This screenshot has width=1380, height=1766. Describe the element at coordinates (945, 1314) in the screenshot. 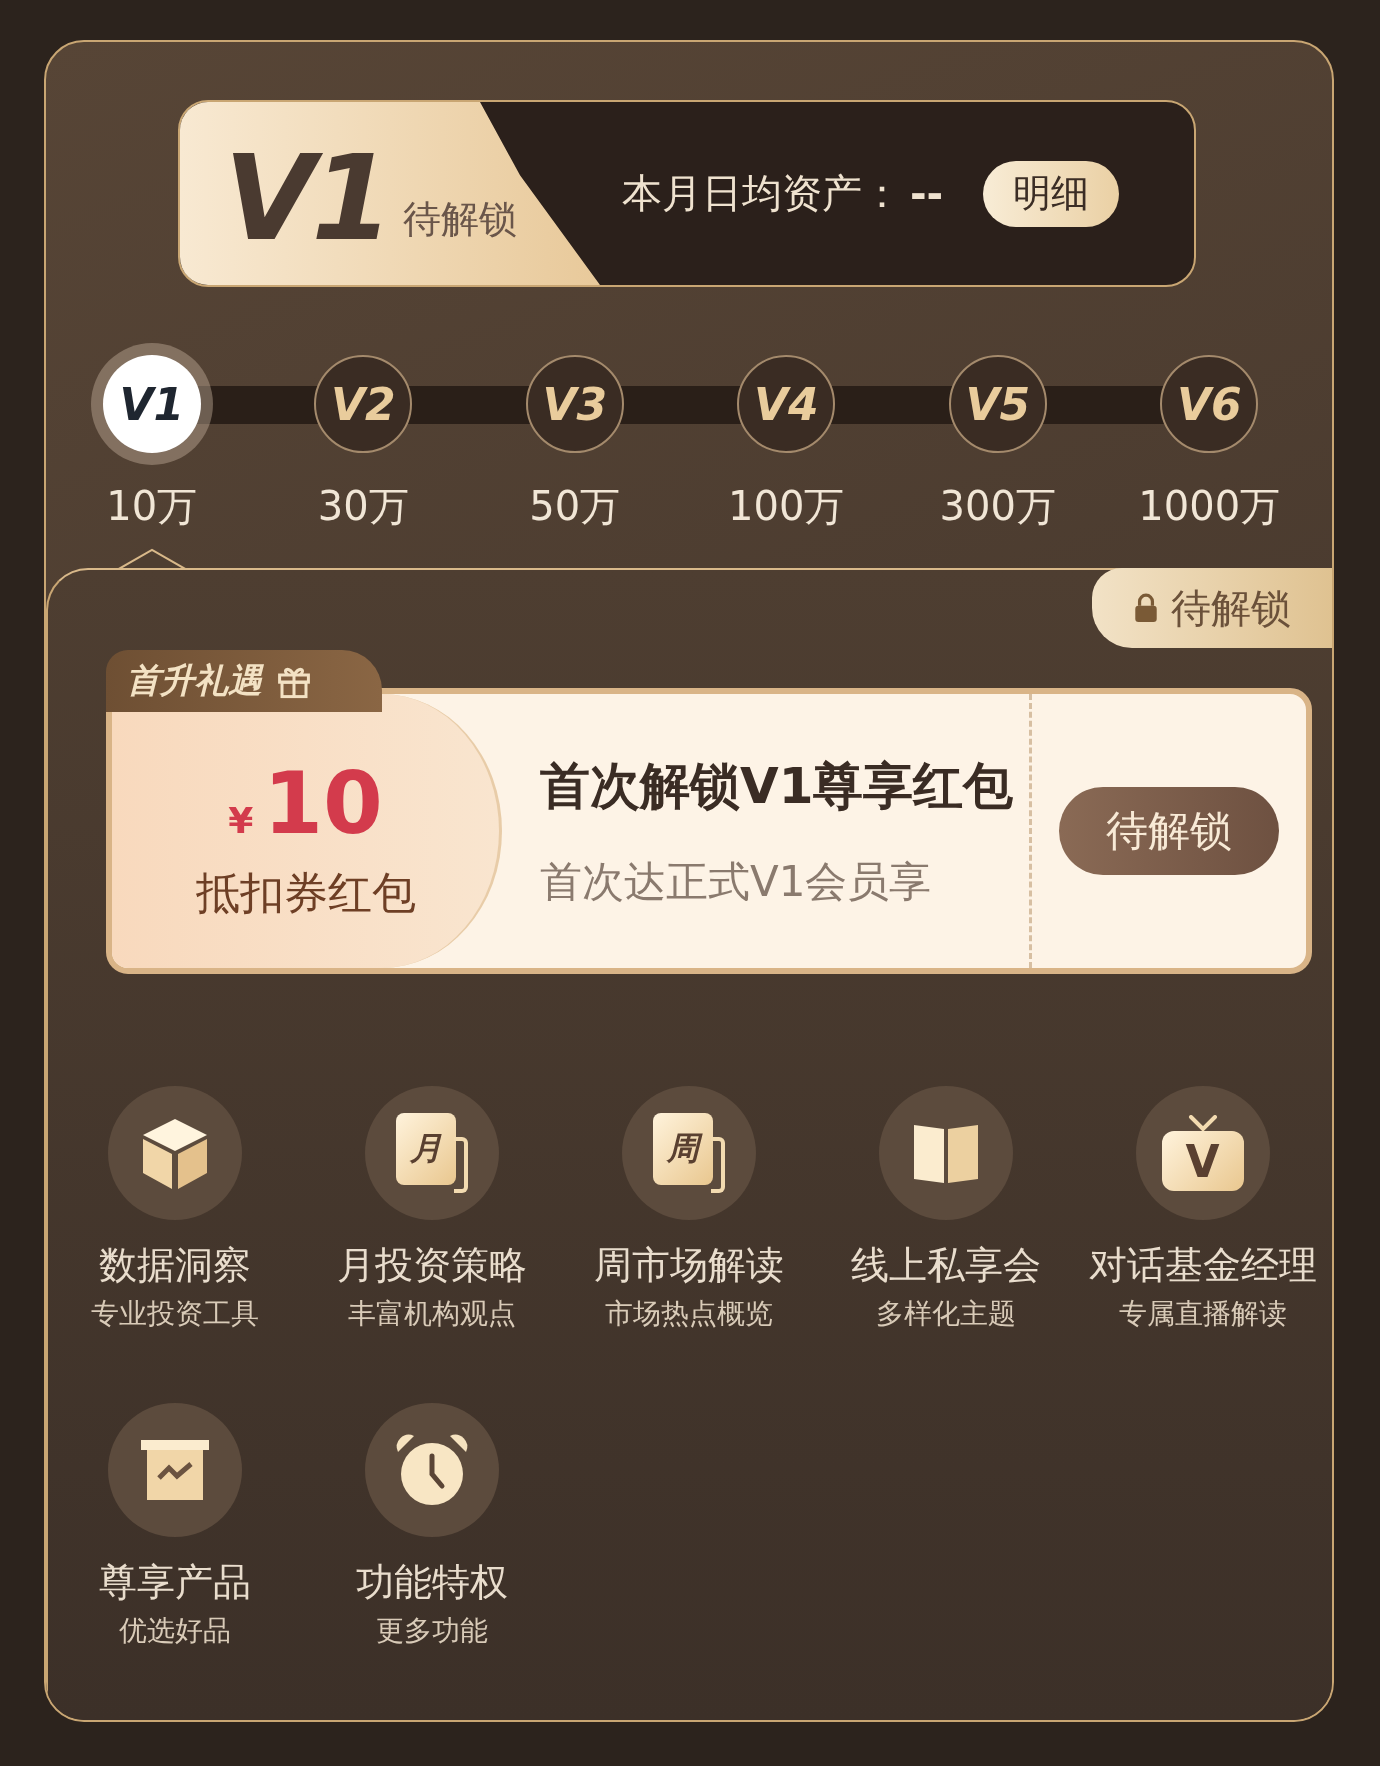

I see `feature-subtitle: 多样化主题` at that location.